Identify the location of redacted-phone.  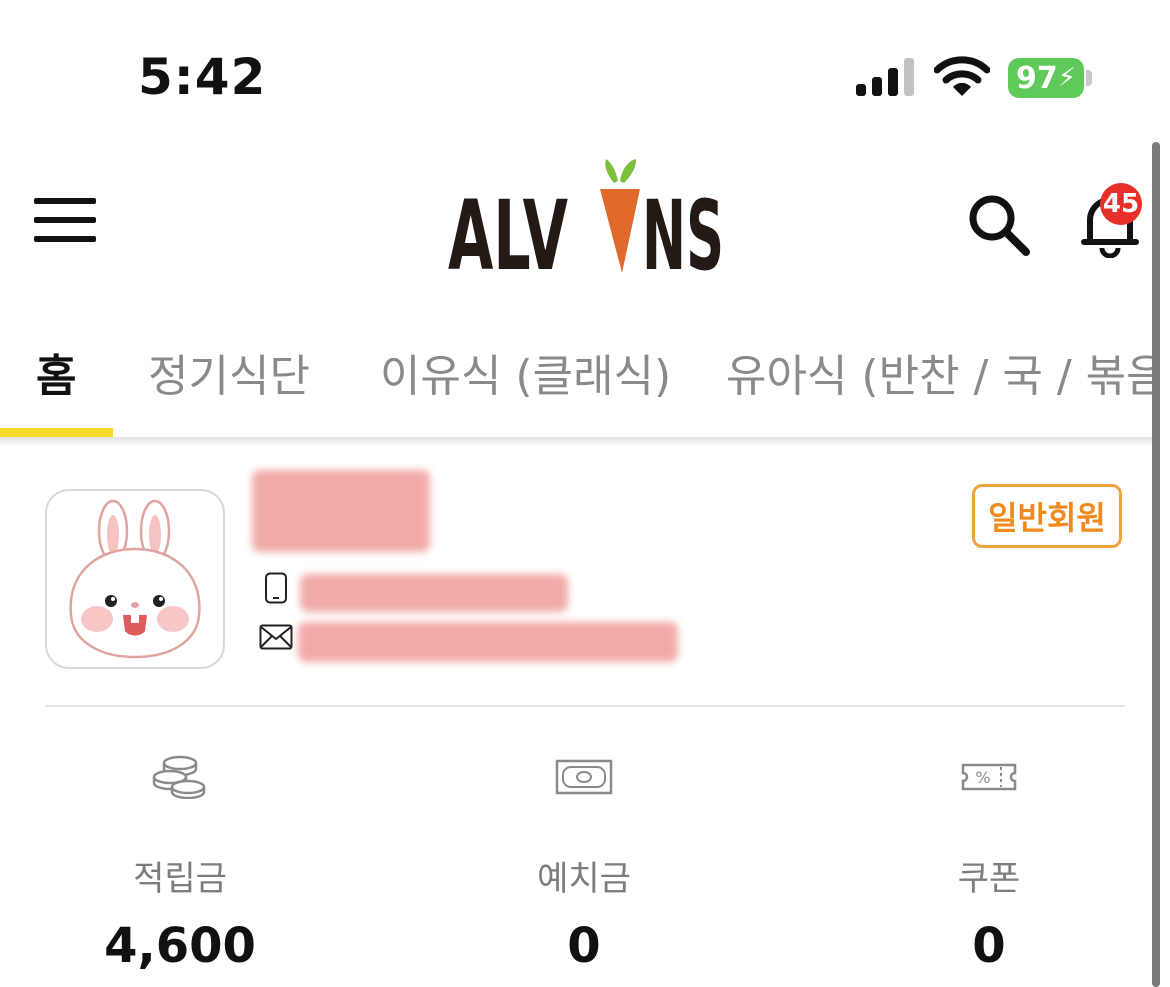
(434, 593).